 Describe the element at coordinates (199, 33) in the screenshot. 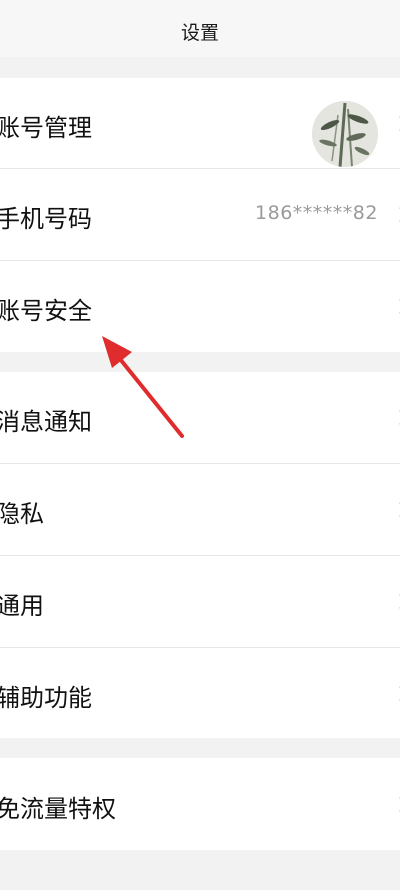

I see `page-title: 设置` at that location.